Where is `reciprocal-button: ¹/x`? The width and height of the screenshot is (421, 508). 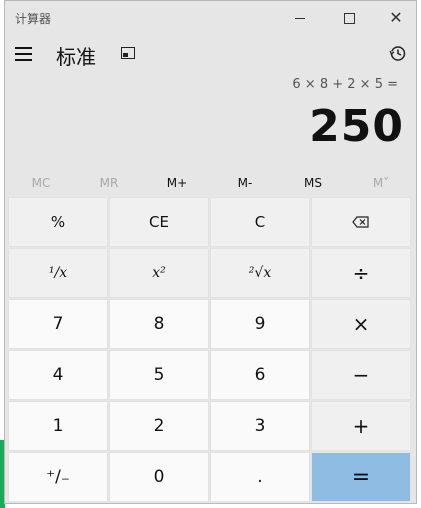 reciprocal-button: ¹/x is located at coordinates (58, 273).